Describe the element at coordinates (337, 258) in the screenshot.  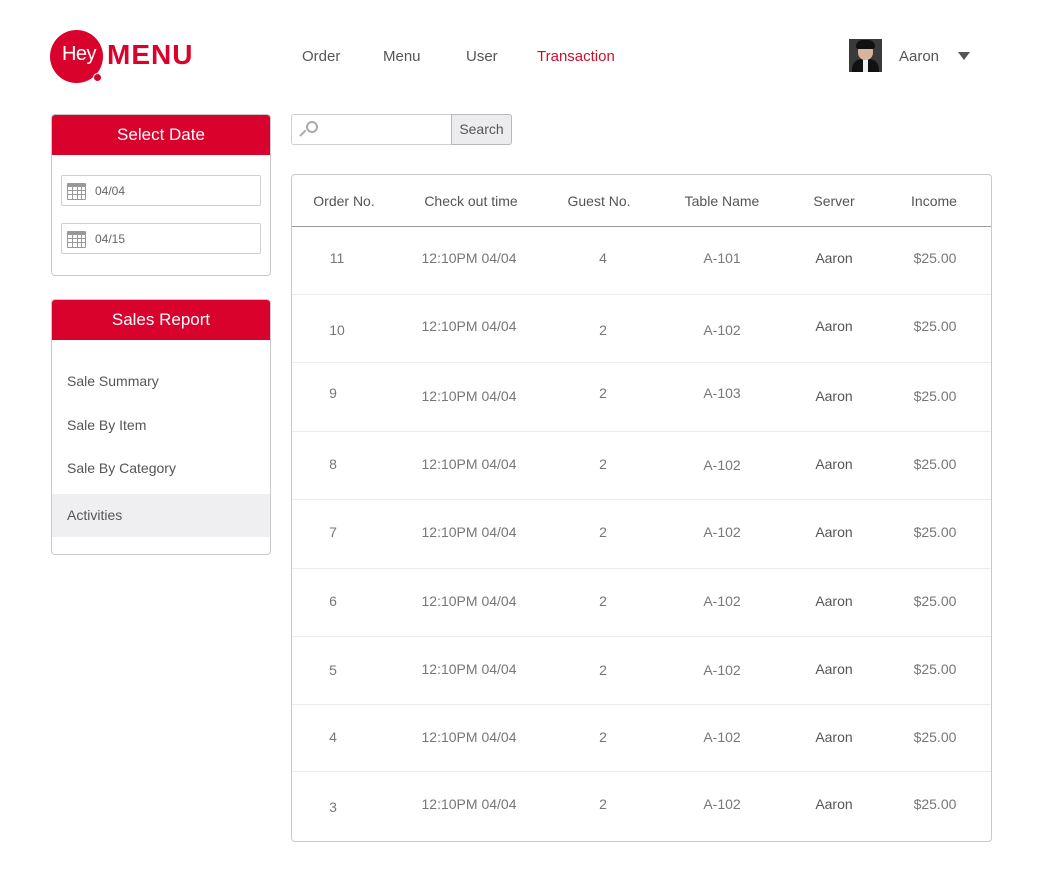
I see `cell-order-no: 11` at that location.